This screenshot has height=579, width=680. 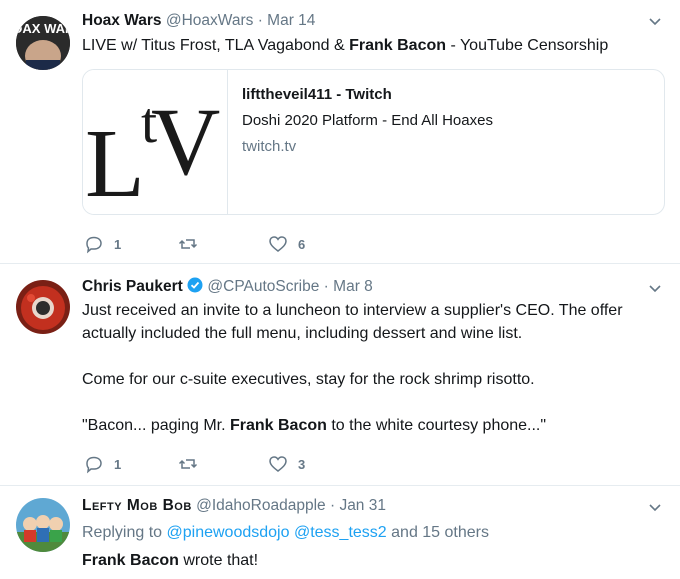 I want to click on timestamp: Jan 31, so click(x=362, y=505).